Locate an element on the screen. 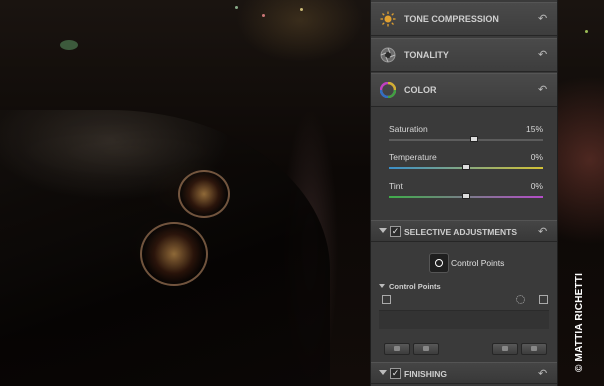 The width and height of the screenshot is (604, 386). control-points-list is located at coordinates (464, 319).